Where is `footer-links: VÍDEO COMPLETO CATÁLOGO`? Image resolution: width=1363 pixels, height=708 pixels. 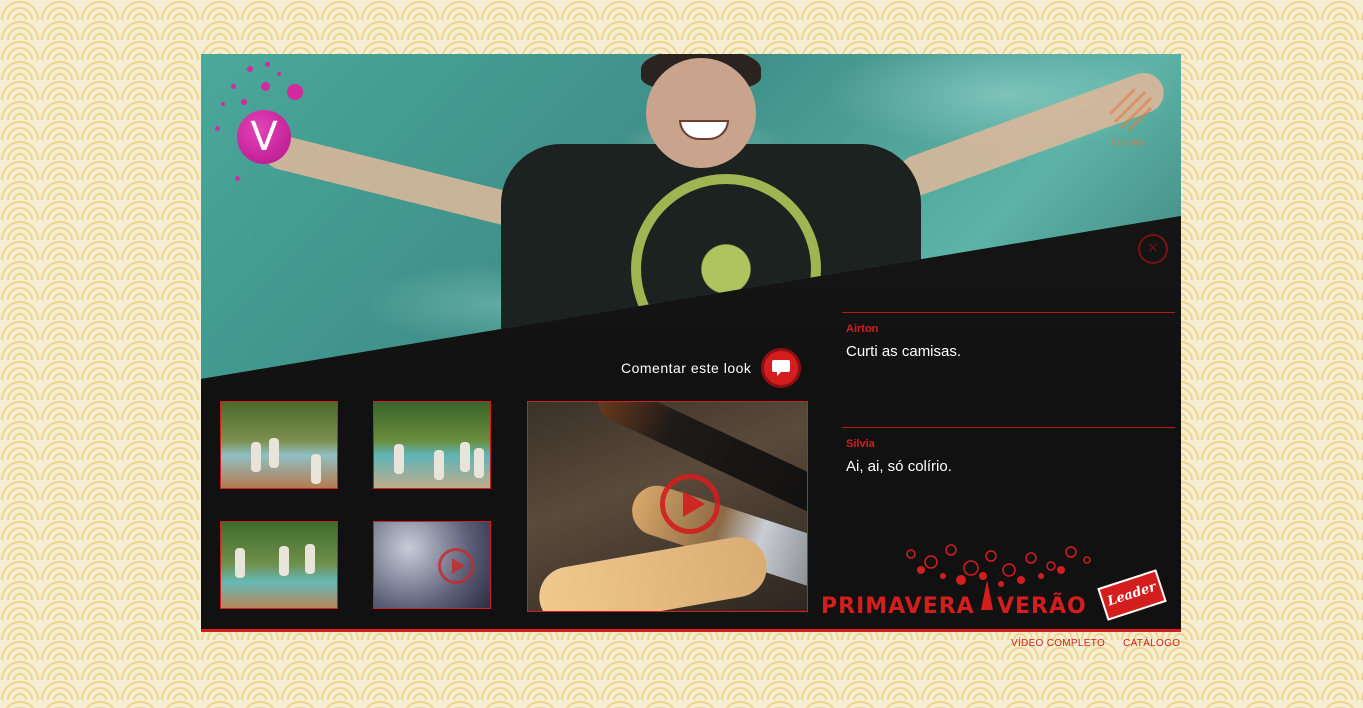 footer-links: VÍDEO COMPLETO CATÁLOGO is located at coordinates (1095, 643).